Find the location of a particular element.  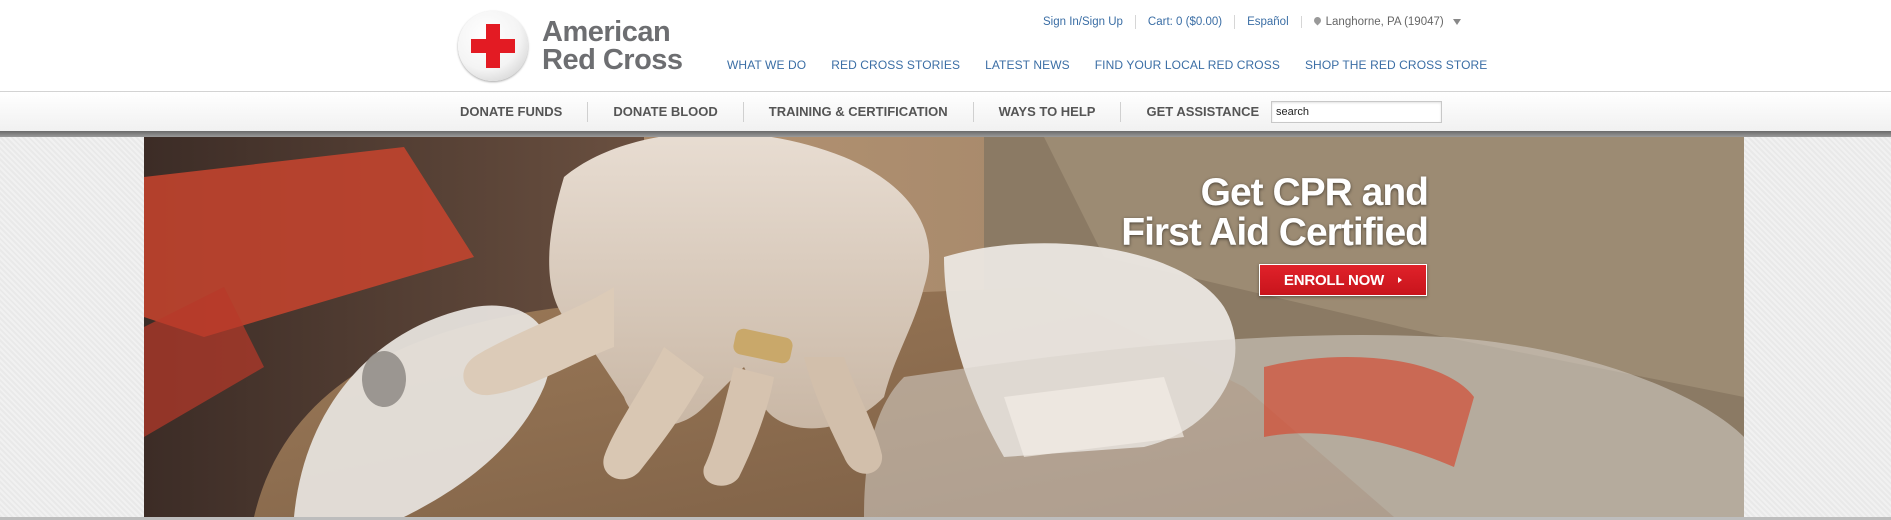

red-cross-logo-icon is located at coordinates (493, 46).